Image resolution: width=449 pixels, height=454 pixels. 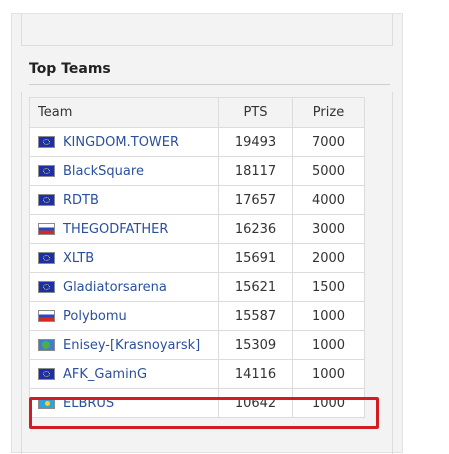 I want to click on table-row: BlackSquare 18117 5000, so click(x=197, y=171).